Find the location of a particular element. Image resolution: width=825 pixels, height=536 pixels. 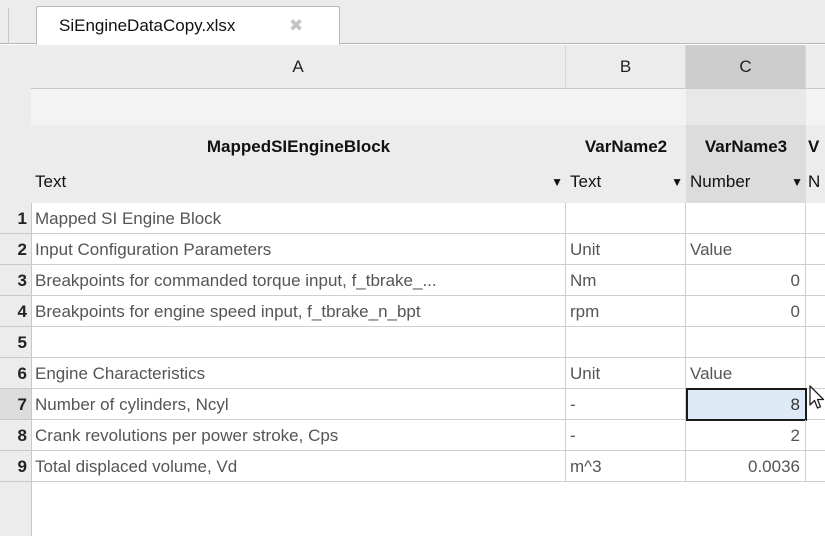

row-number: 1 is located at coordinates (15, 218).